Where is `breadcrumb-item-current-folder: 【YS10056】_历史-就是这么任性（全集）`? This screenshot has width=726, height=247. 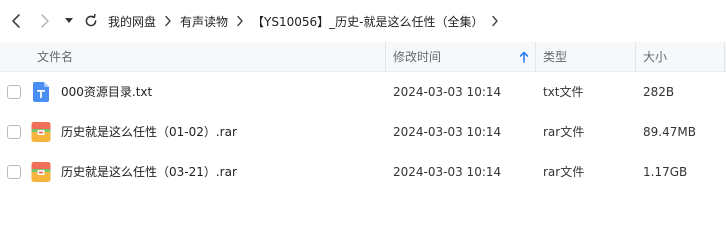
breadcrumb-item-current-folder: 【YS10056】_历史-就是这么任性（全集） is located at coordinates (367, 21).